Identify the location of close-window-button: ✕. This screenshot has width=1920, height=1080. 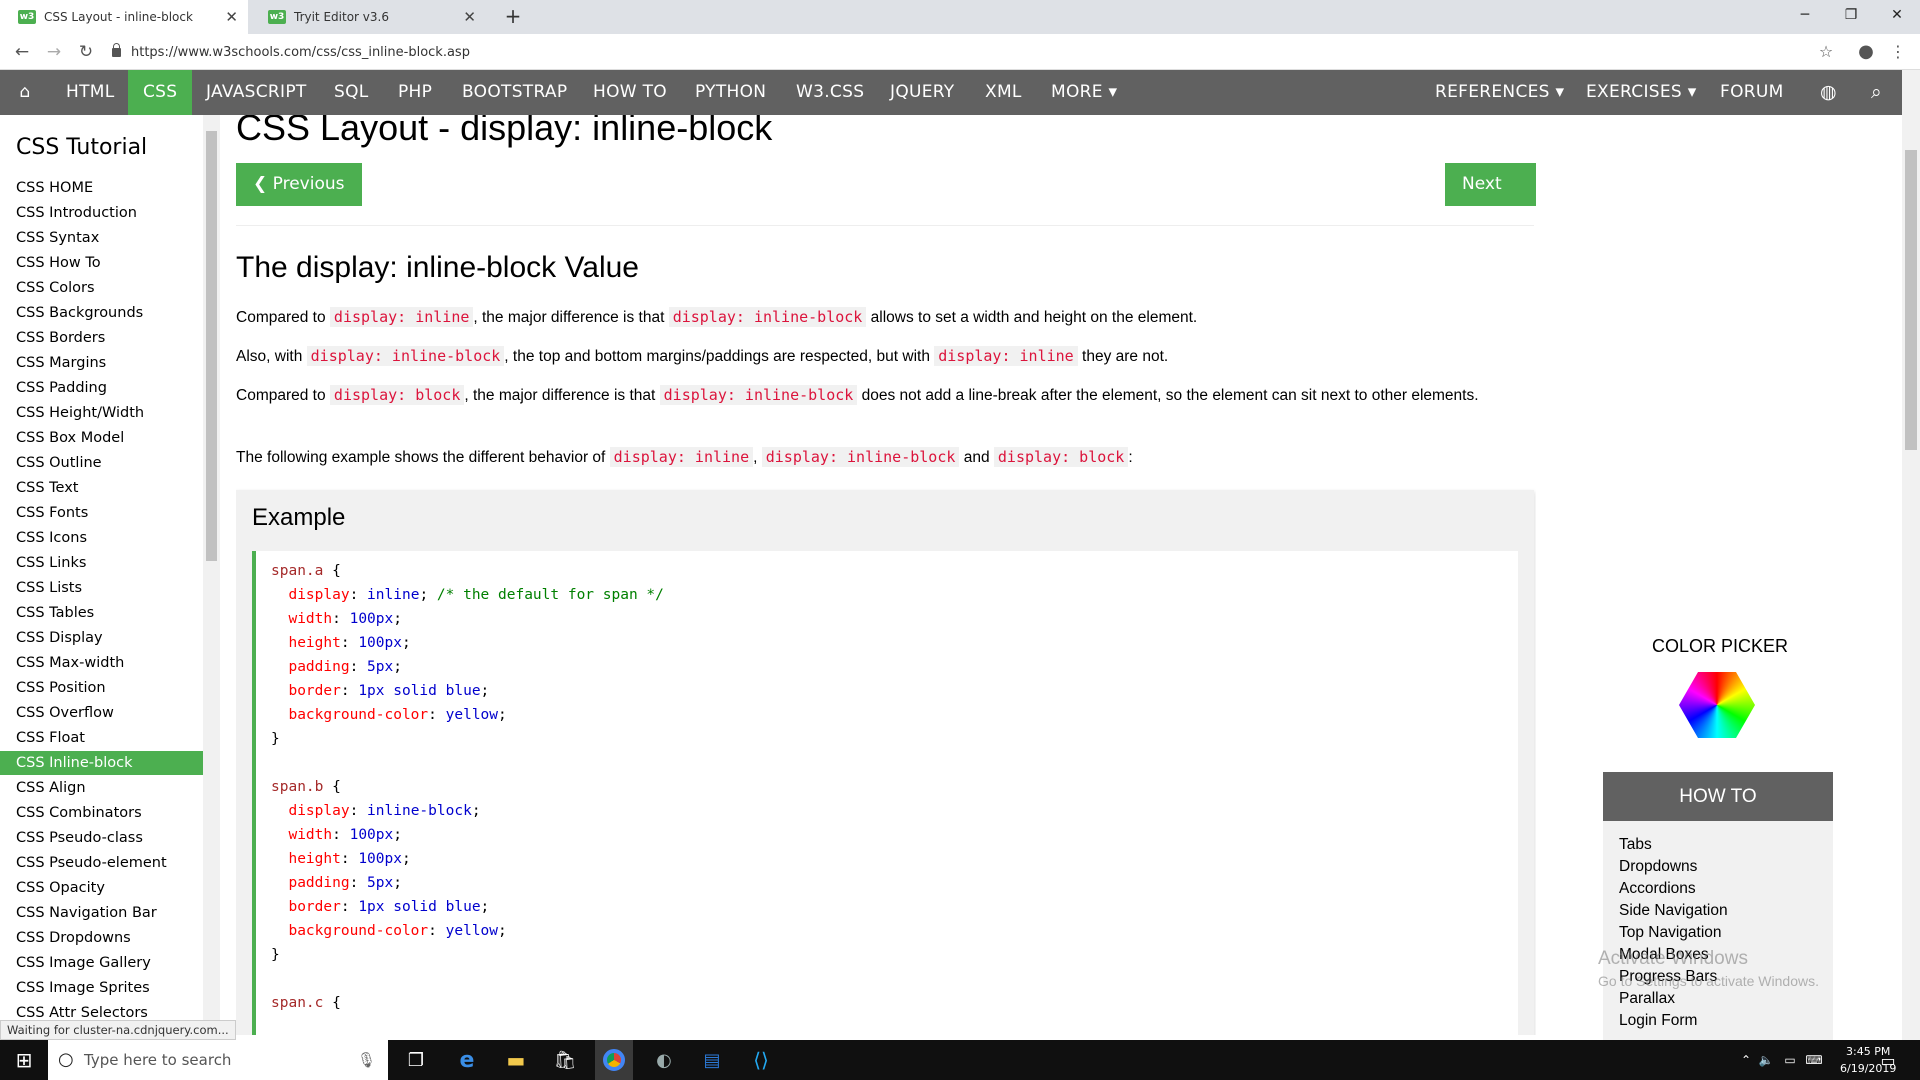
(1897, 15).